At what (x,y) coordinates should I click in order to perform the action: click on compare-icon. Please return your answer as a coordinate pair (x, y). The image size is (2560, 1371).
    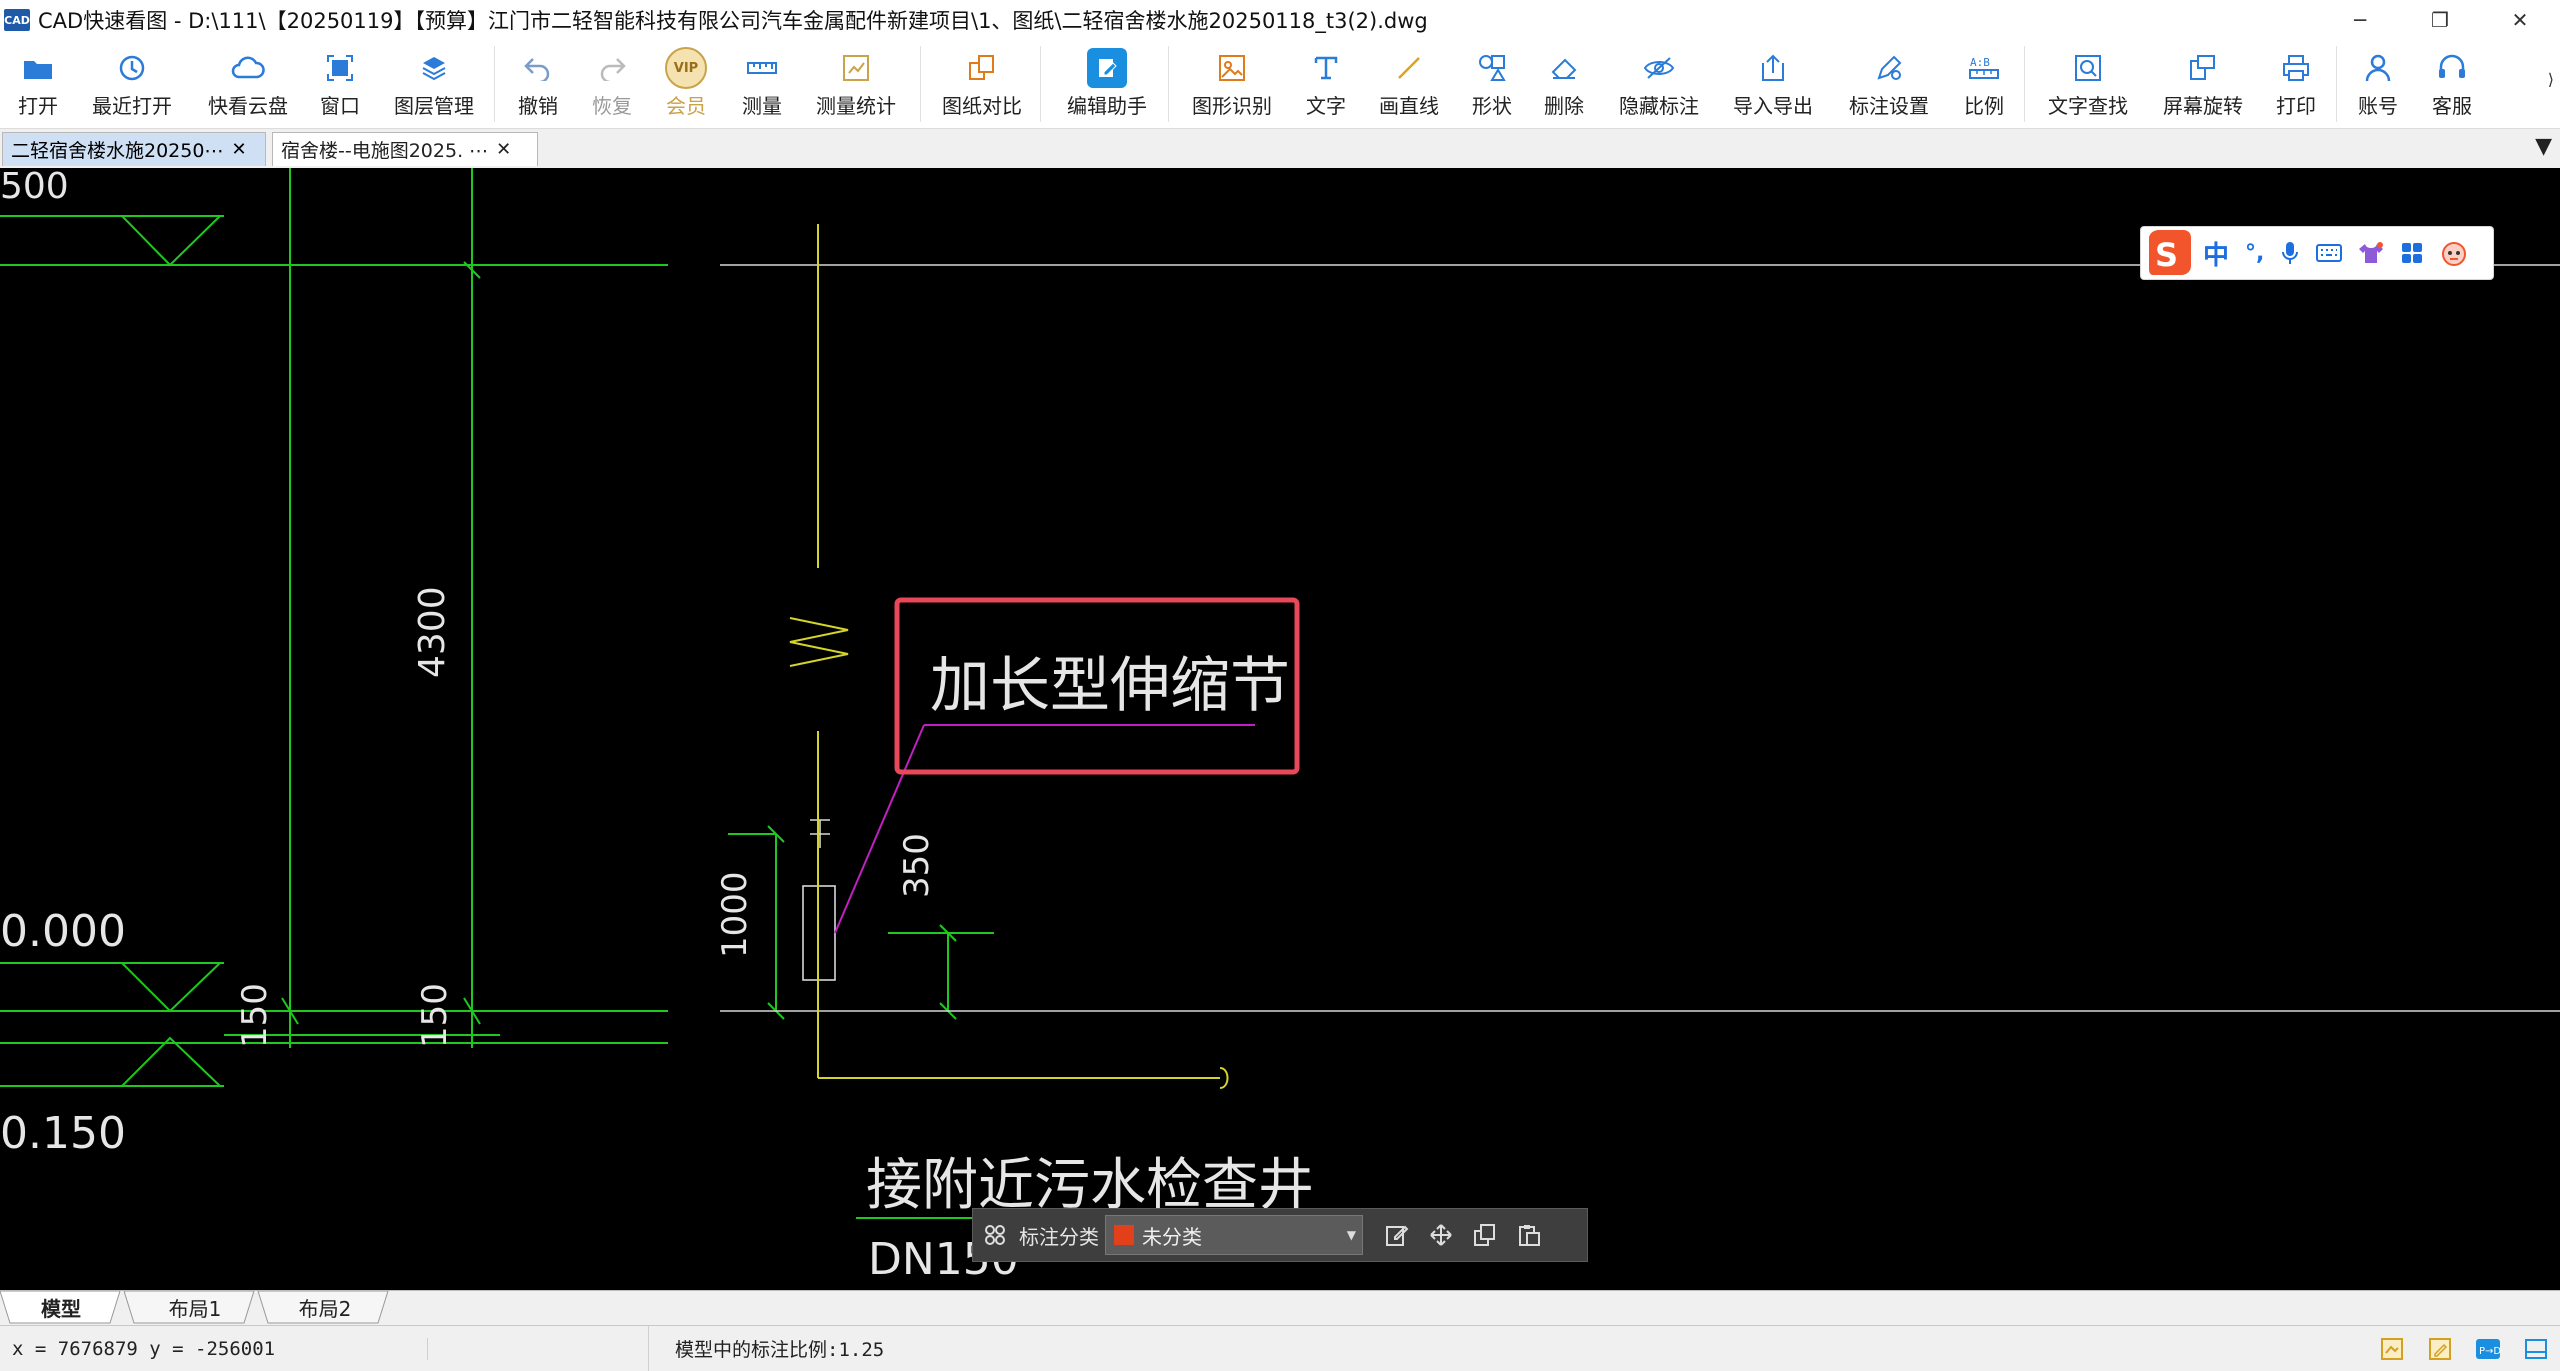
    Looking at the image, I should click on (982, 68).